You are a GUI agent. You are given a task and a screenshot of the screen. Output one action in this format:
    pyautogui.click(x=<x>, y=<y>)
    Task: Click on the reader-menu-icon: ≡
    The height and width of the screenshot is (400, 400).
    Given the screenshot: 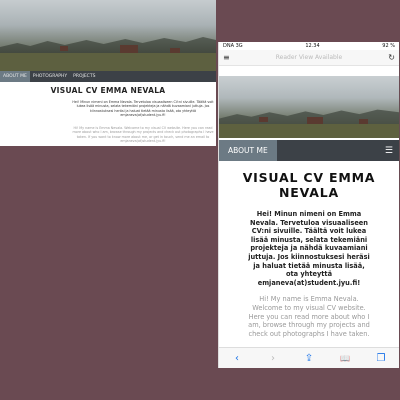 What is the action you would take?
    pyautogui.click(x=226, y=57)
    